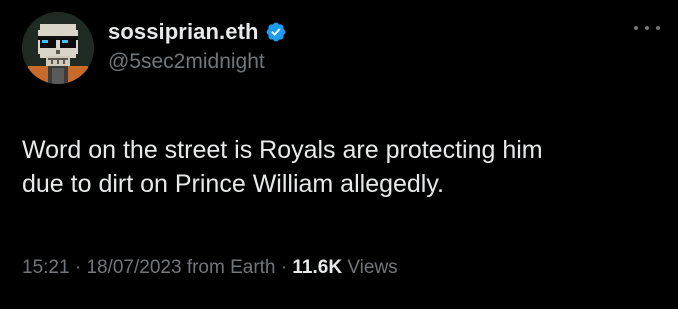 This screenshot has width=678, height=309. I want to click on tweet-header: sossiprian.eth @5sec2midnight, so click(197, 45).